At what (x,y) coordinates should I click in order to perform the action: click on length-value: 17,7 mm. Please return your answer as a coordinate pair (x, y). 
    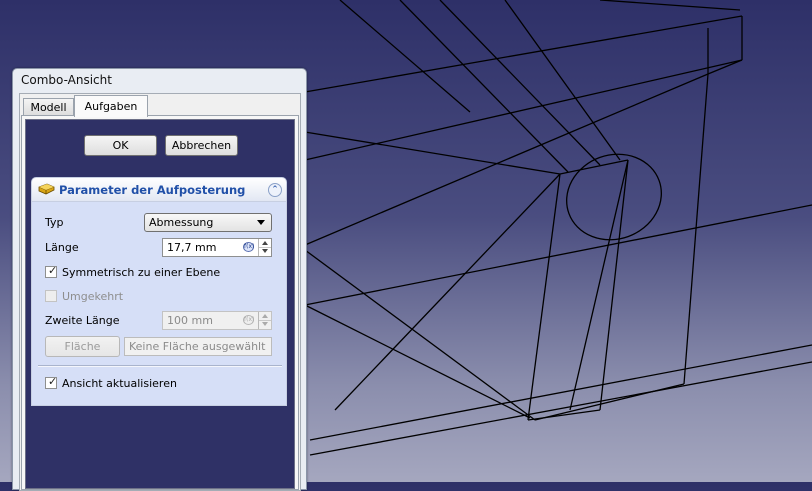
    Looking at the image, I should click on (192, 247).